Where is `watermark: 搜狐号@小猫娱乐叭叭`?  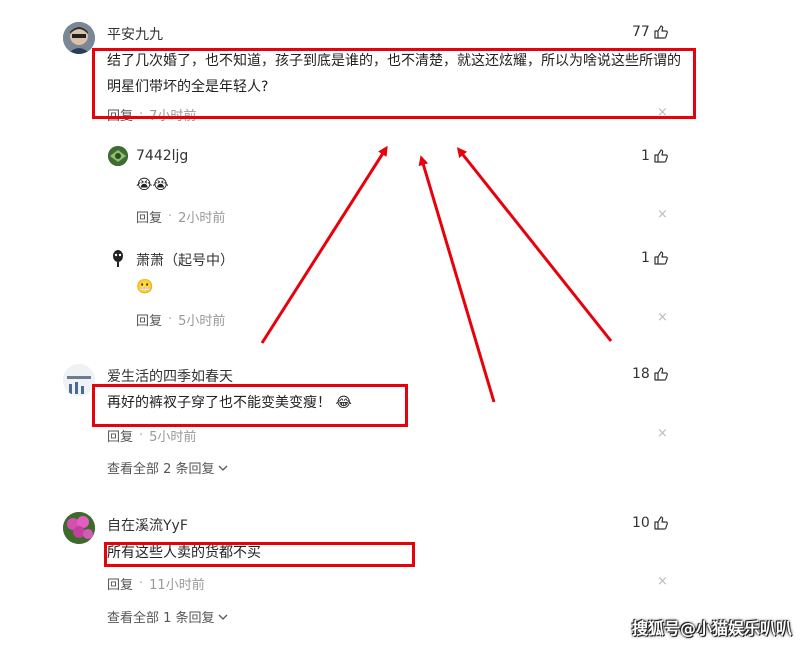 watermark: 搜狐号@小猫娱乐叭叭 is located at coordinates (711, 628).